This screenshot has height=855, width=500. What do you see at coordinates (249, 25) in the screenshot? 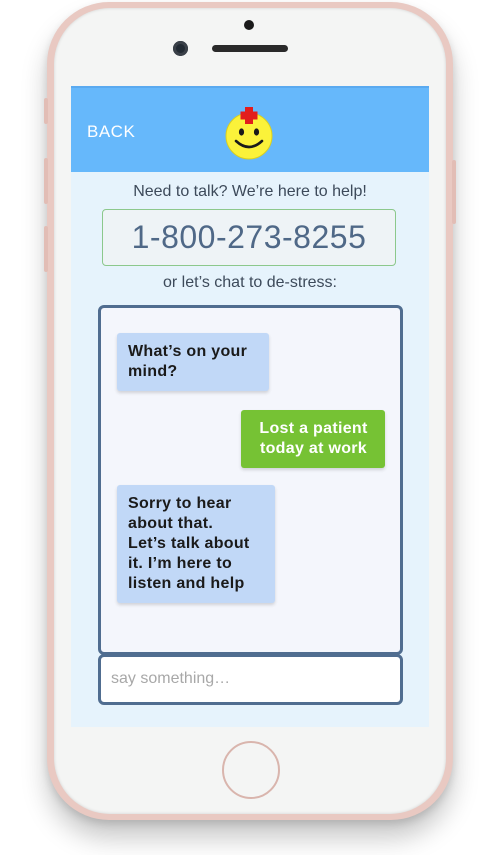
I see `proximity-sensor` at bounding box center [249, 25].